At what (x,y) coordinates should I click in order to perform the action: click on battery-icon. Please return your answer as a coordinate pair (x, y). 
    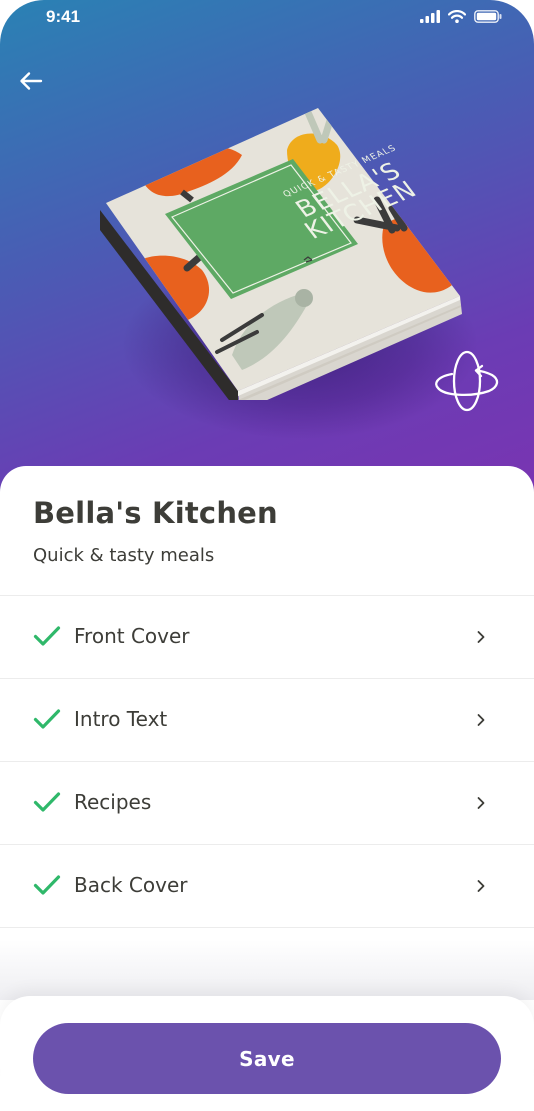
    Looking at the image, I should click on (488, 16).